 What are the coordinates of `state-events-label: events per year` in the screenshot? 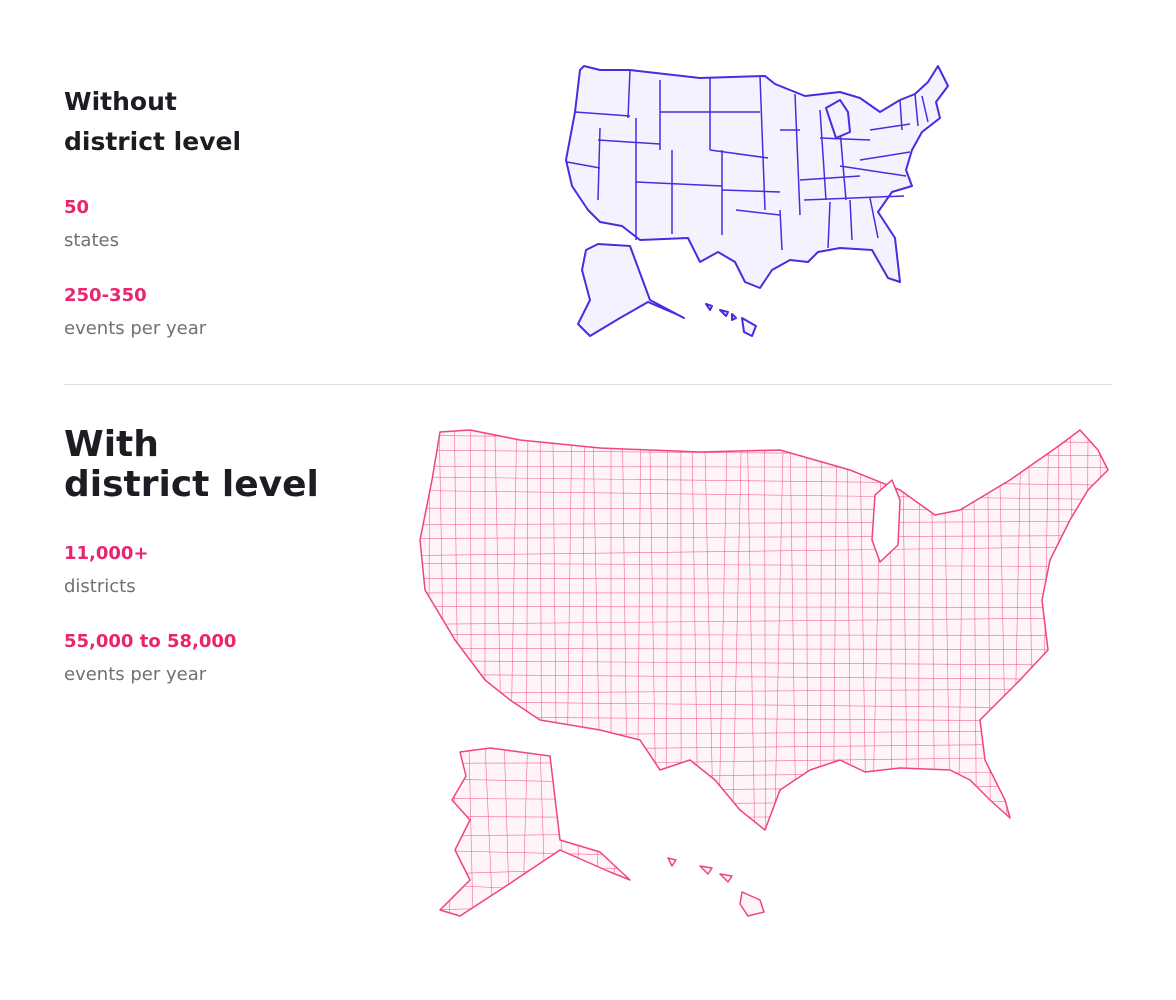 It's located at (135, 328).